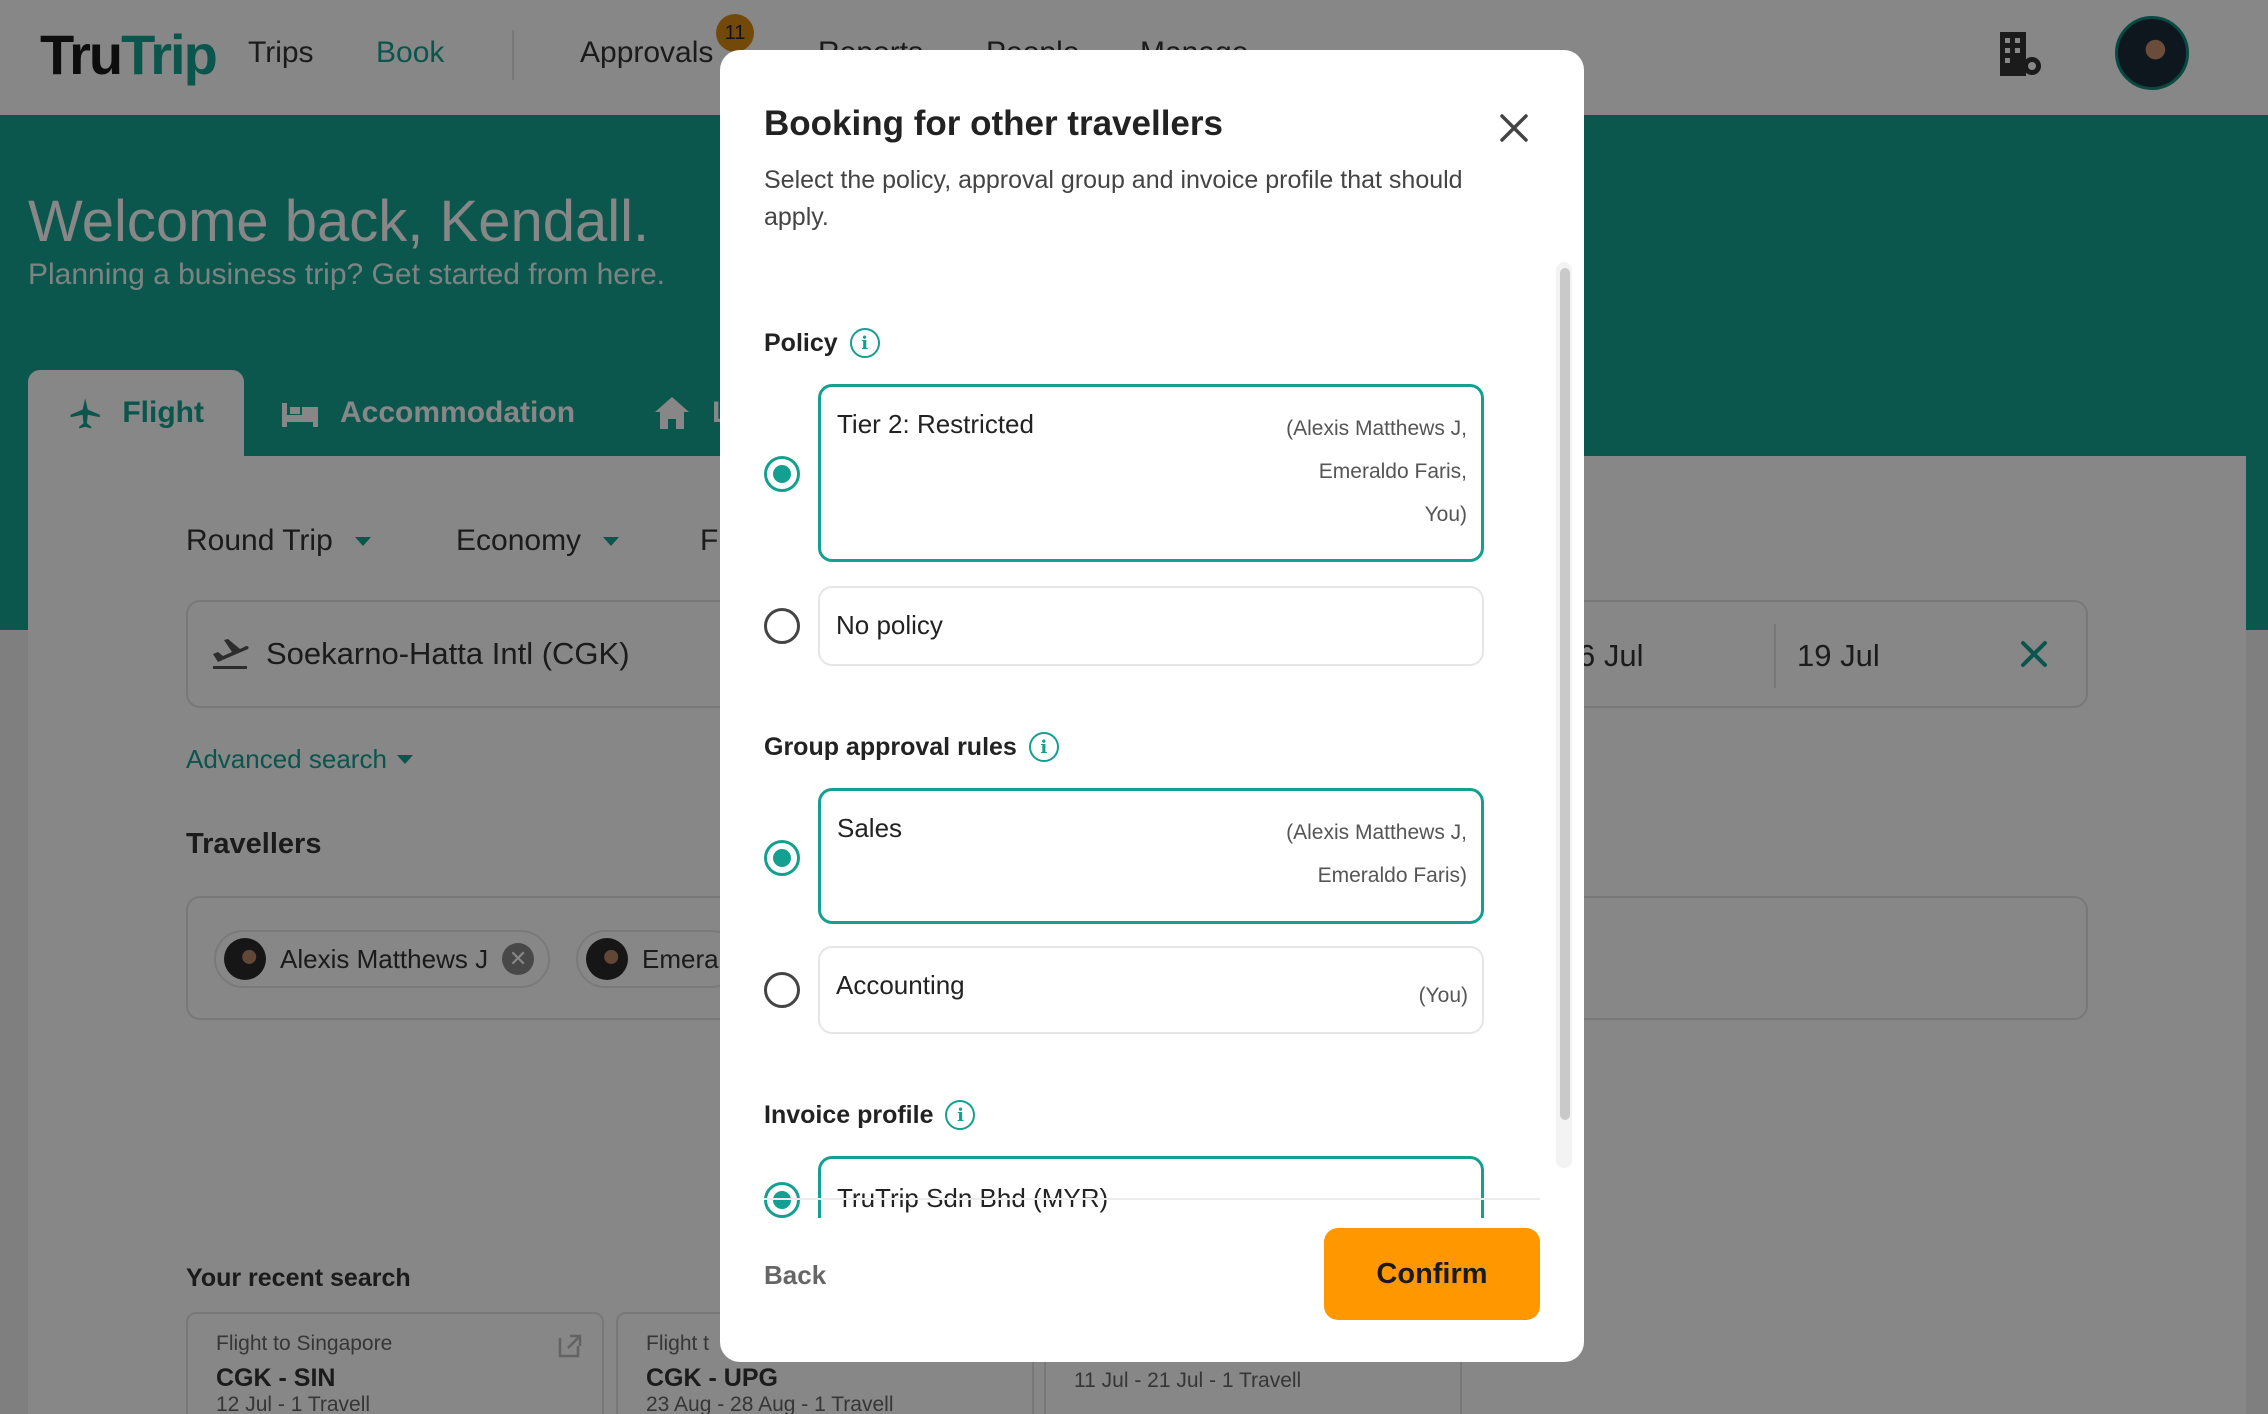  What do you see at coordinates (1392, 471) in the screenshot?
I see `member-line: Emeraldo Faris,` at bounding box center [1392, 471].